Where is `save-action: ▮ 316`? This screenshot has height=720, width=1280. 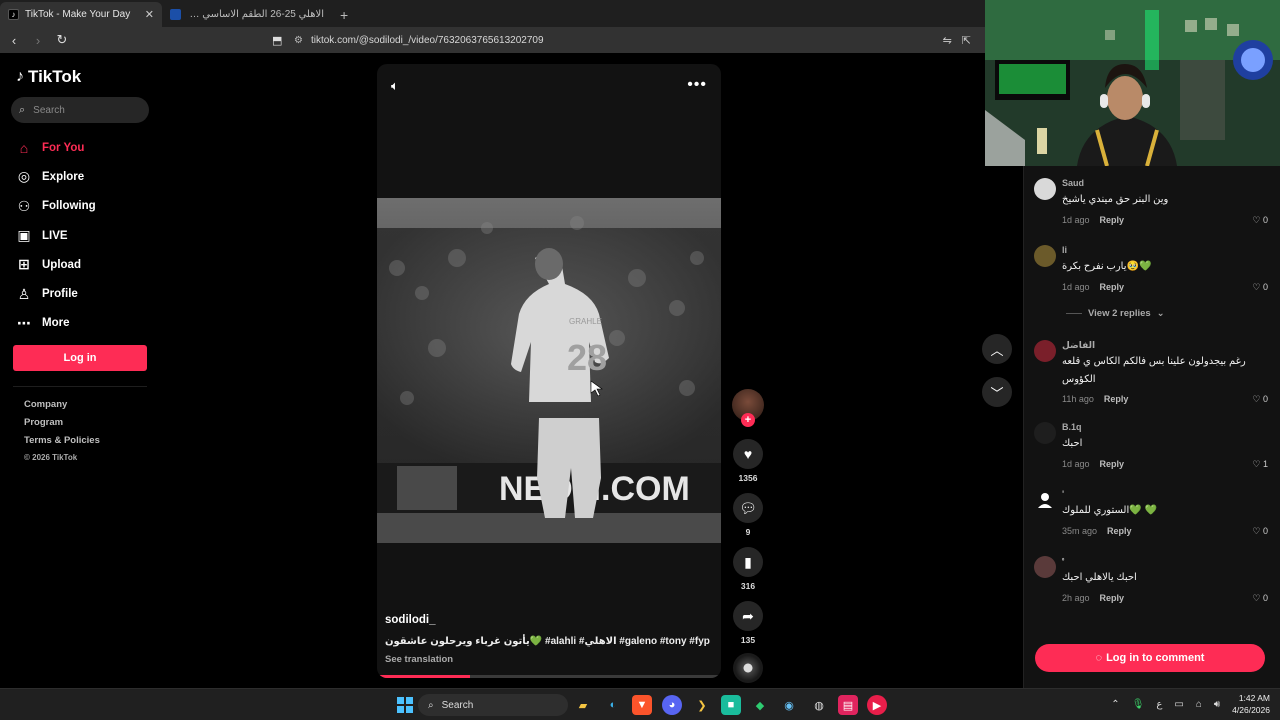
save-action: ▮ 316 is located at coordinates (748, 570).